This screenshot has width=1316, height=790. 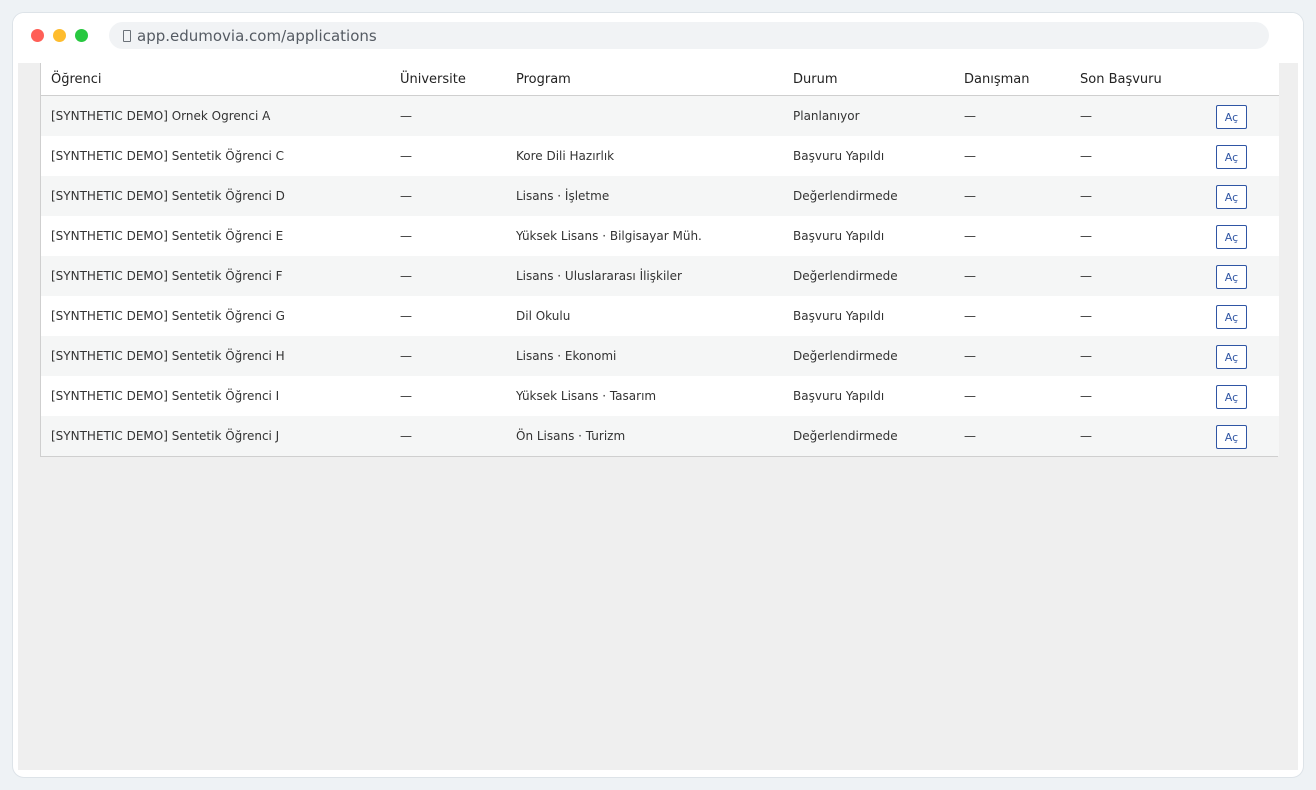 What do you see at coordinates (59, 35) in the screenshot?
I see `minimize-window-button` at bounding box center [59, 35].